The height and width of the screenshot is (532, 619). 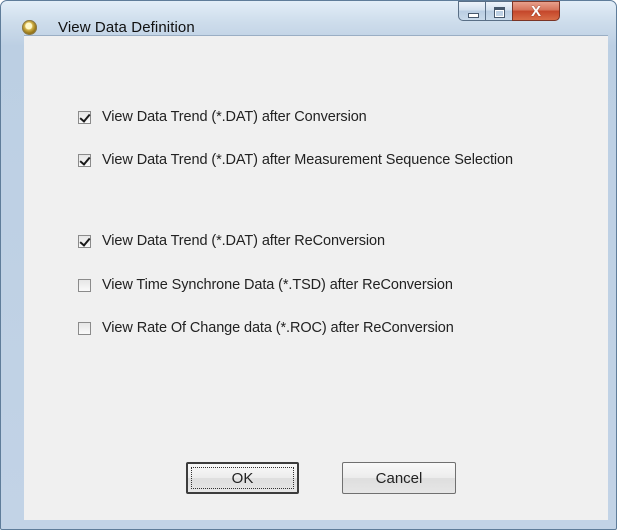 I want to click on checkbox-dat-after-measurement-sequence, so click(x=84, y=160).